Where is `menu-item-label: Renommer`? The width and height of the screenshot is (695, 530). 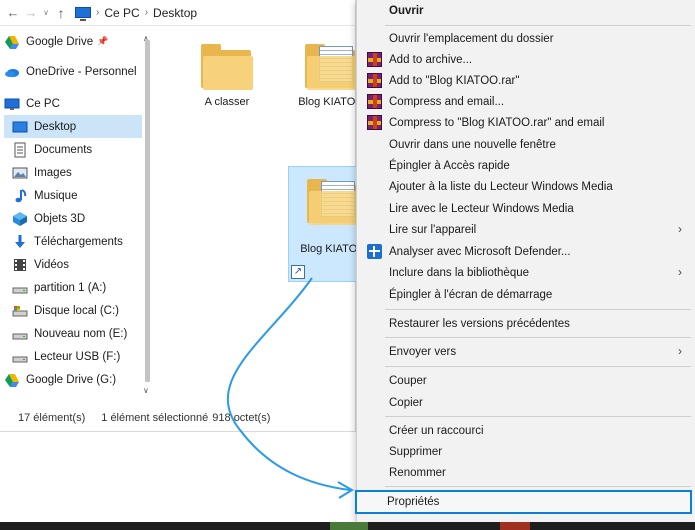
menu-item-label: Renommer is located at coordinates (417, 472).